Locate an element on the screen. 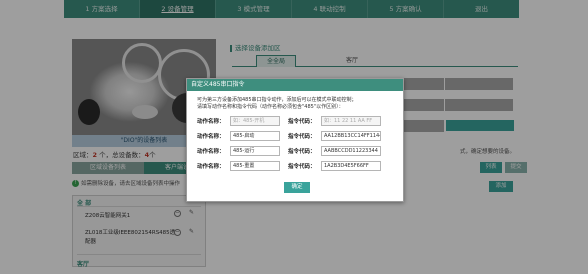 The width and height of the screenshot is (588, 274). dialog-title: 自定义485串口指令 is located at coordinates (295, 85).